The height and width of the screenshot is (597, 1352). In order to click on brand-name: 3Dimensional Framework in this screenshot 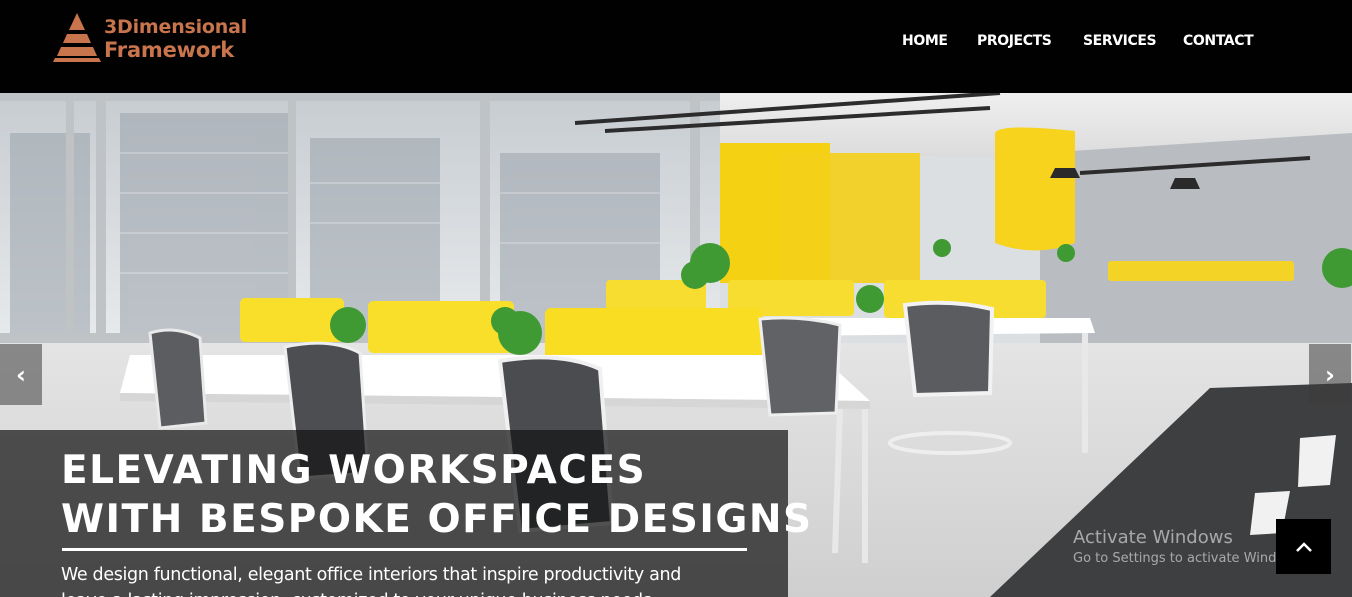, I will do `click(175, 39)`.